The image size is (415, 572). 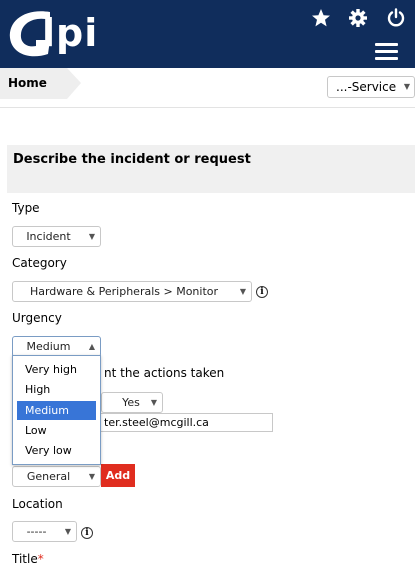 What do you see at coordinates (48, 476) in the screenshot?
I see `watcher-group-value: General` at bounding box center [48, 476].